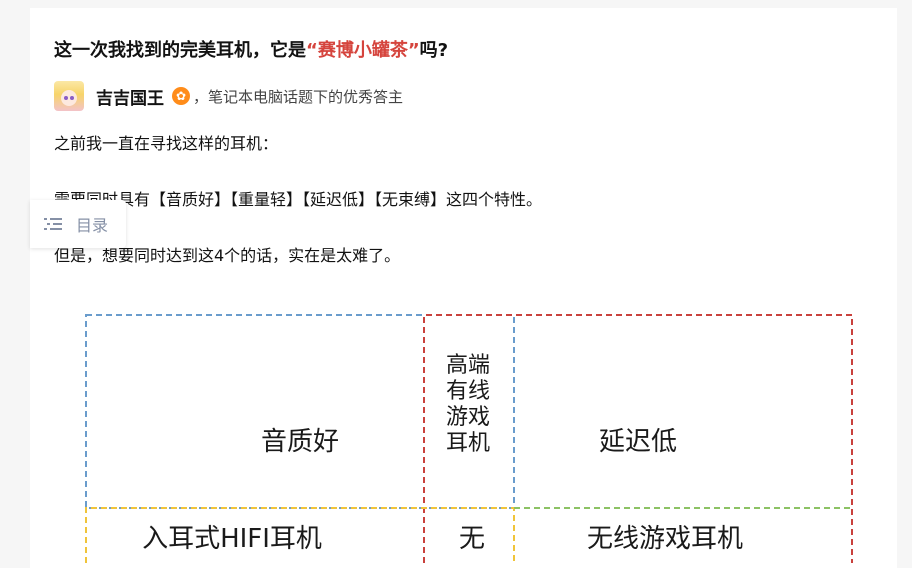 The width and height of the screenshot is (912, 568). Describe the element at coordinates (468, 417) in the screenshot. I see `label-top-middle-3: 游戏` at that location.